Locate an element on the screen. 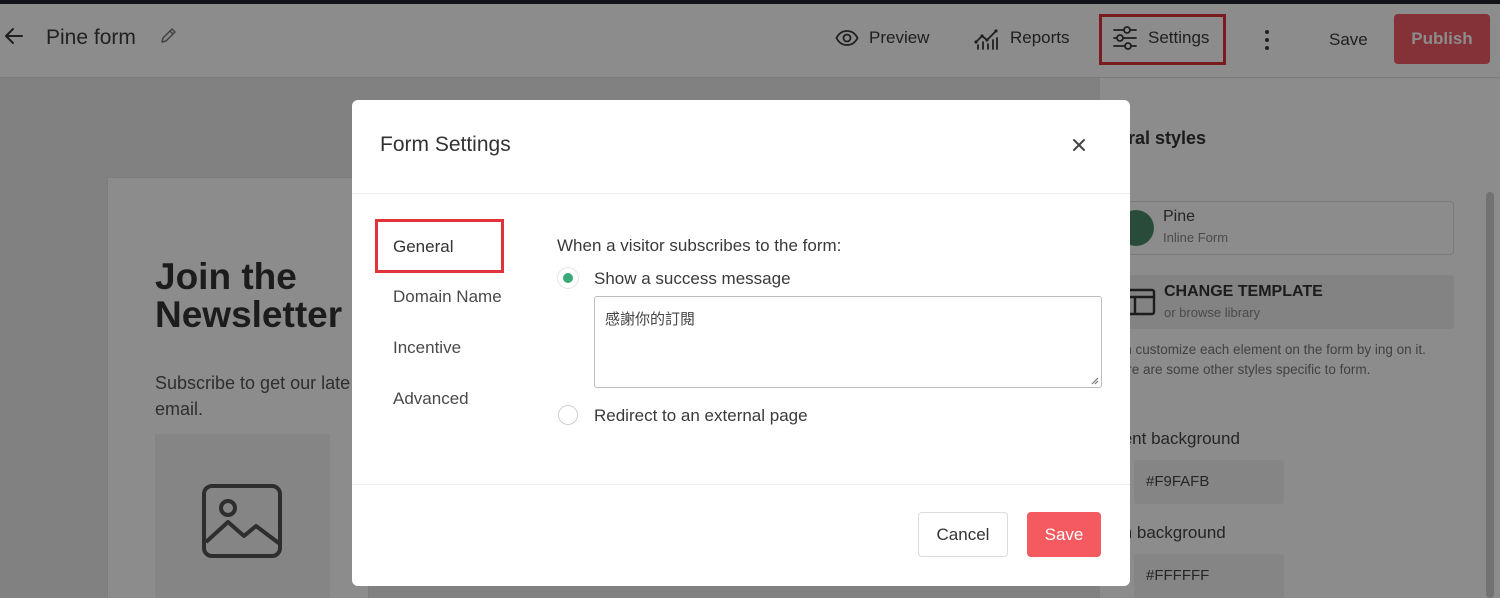 This screenshot has width=1500, height=598. tab-domain-name: Domain Name is located at coordinates (447, 297).